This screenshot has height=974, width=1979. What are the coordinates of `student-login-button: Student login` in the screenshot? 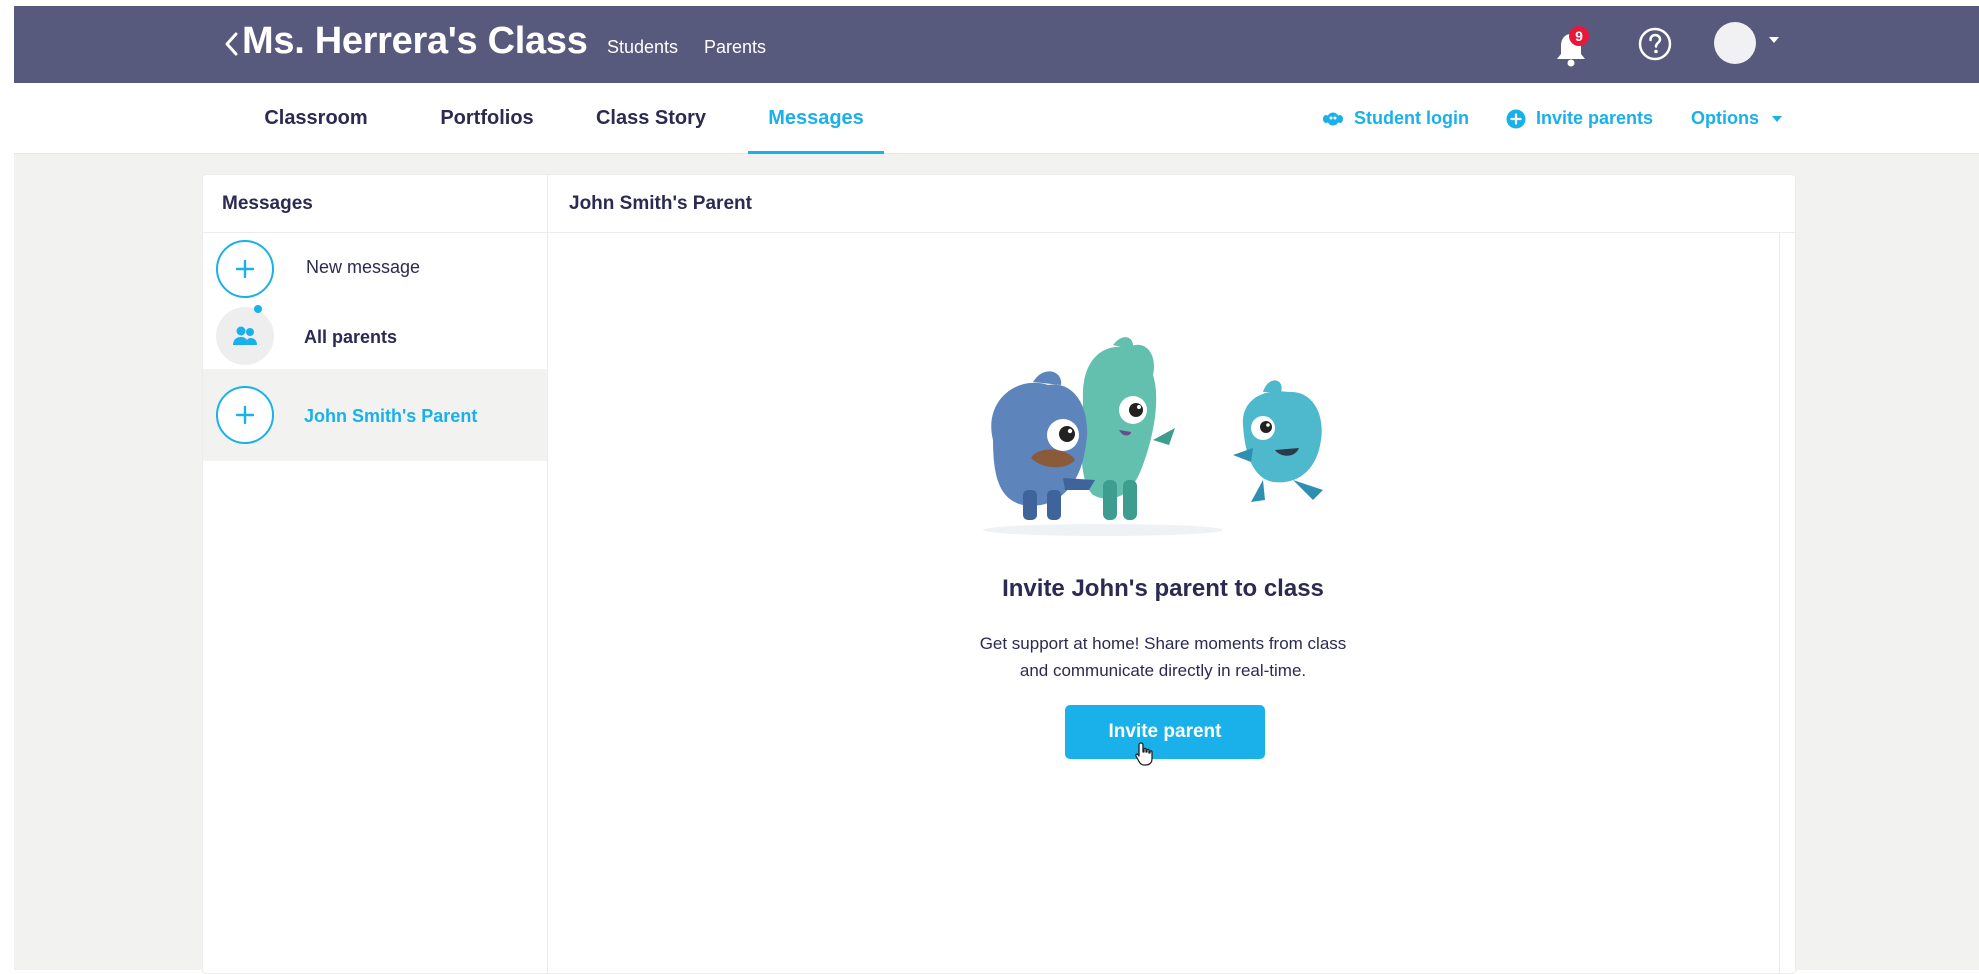 It's located at (1395, 118).